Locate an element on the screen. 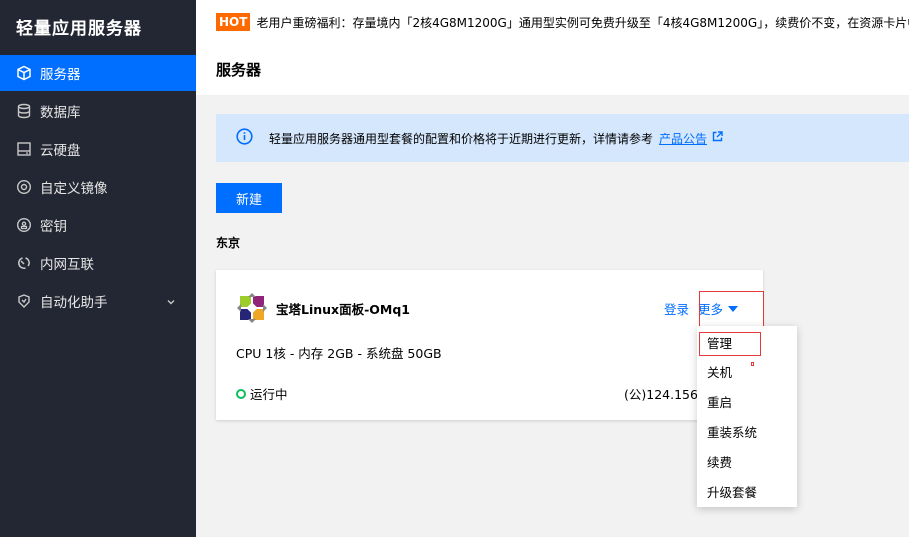 Image resolution: width=909 pixels, height=537 pixels. instance-spec: CPU 1核 - 内存 2GB - 系统盘 50GB is located at coordinates (339, 353).